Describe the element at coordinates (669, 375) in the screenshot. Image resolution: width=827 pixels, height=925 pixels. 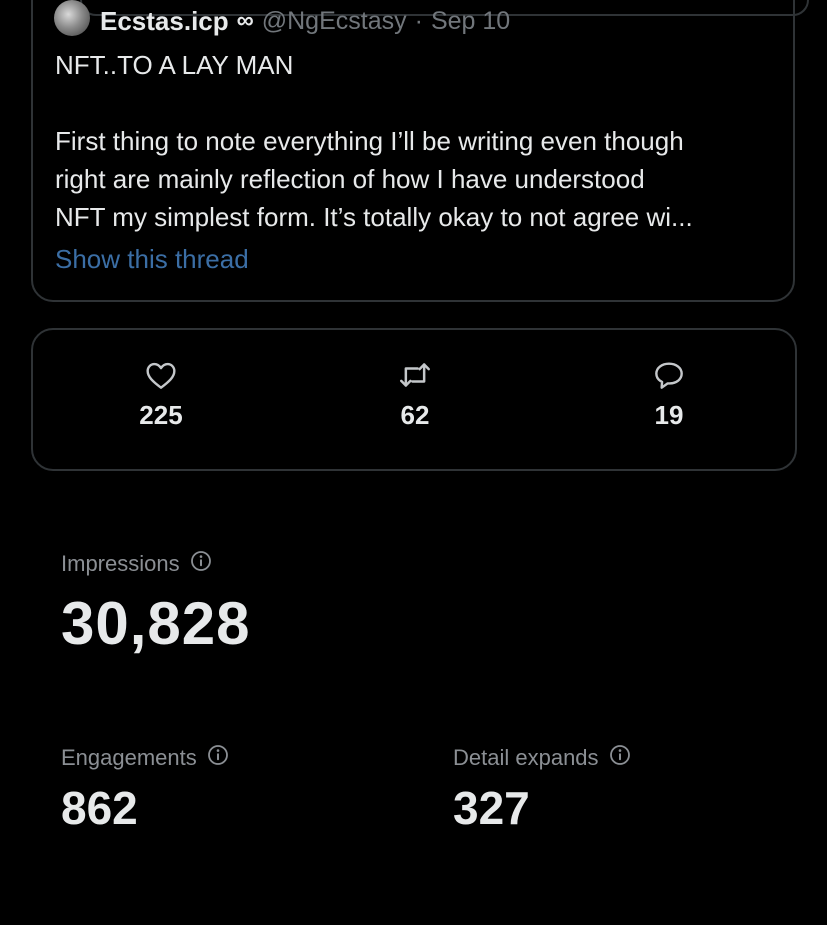
I see `reply-bubble-icon` at that location.